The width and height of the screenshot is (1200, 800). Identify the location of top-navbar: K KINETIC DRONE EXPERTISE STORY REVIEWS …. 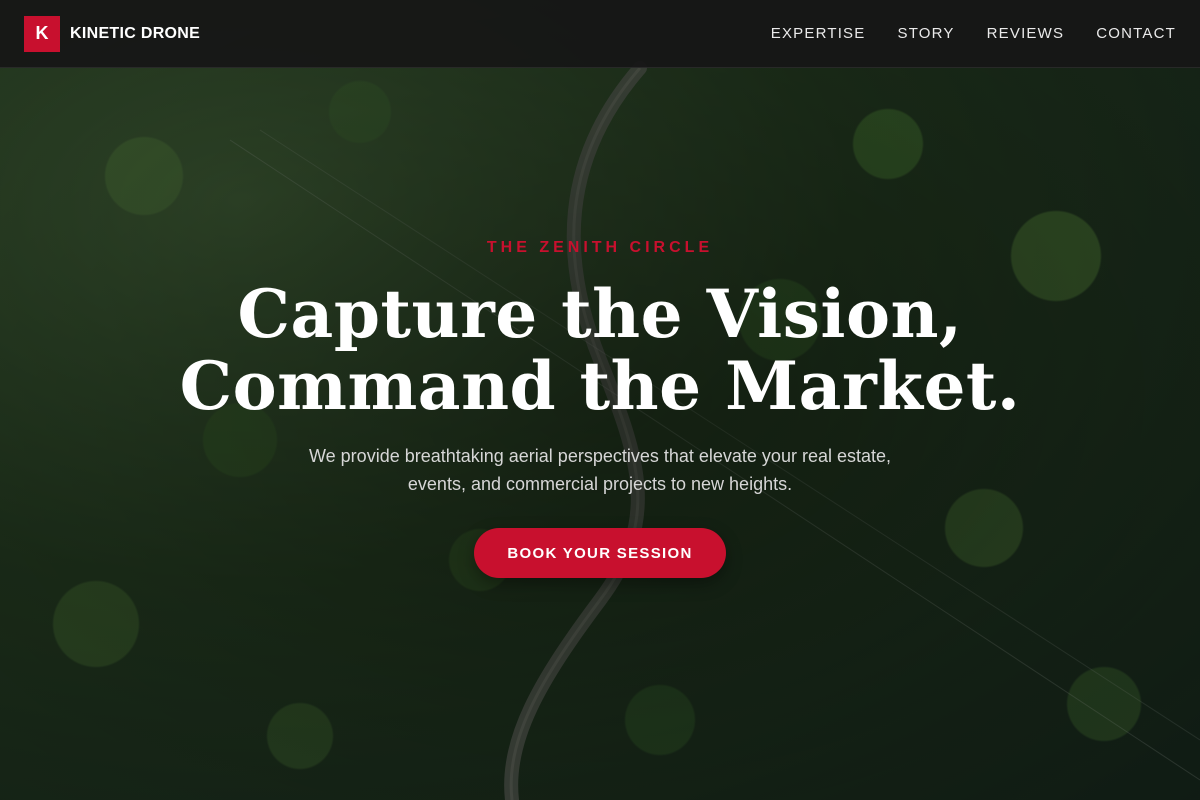
(600, 34).